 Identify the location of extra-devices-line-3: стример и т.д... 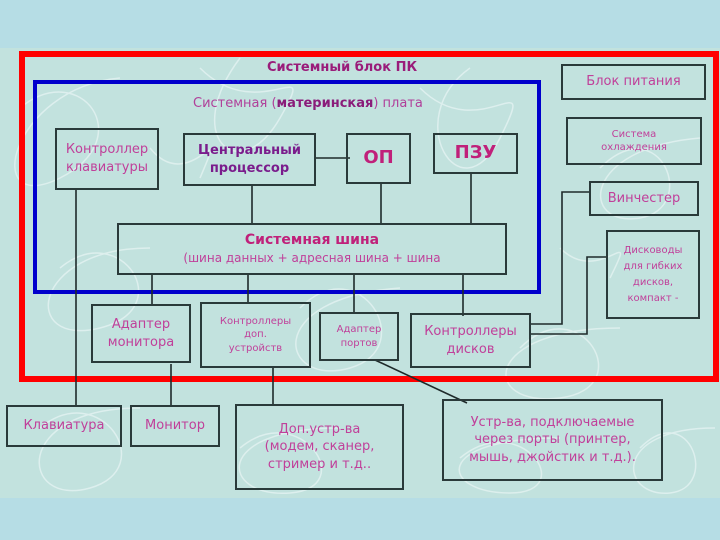
(319, 464).